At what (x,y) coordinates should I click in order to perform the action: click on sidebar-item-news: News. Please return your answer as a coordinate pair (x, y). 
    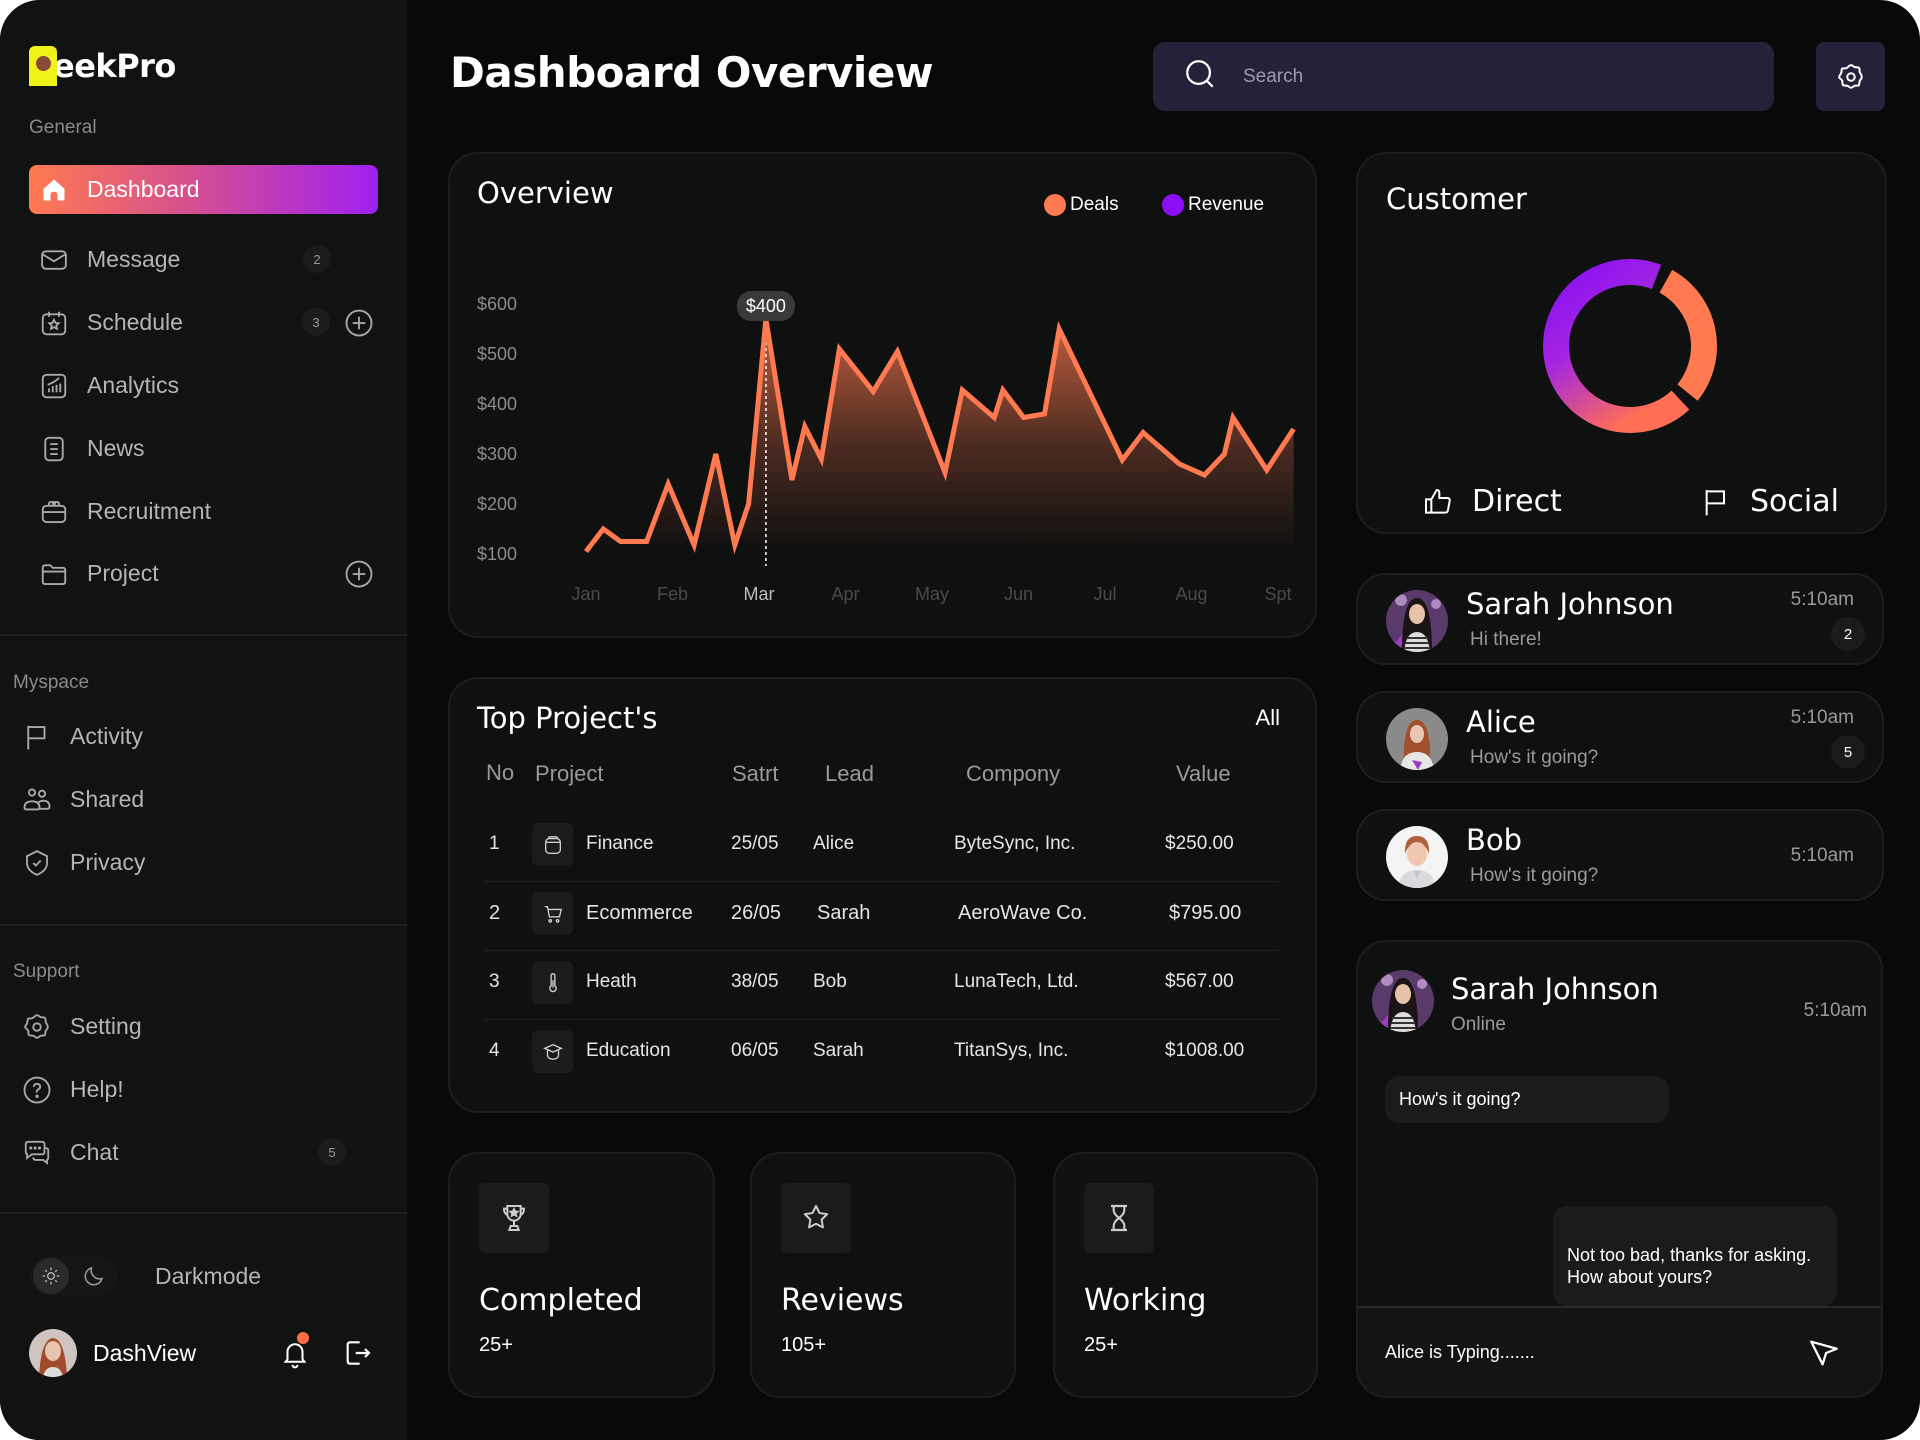
    Looking at the image, I should click on (203, 448).